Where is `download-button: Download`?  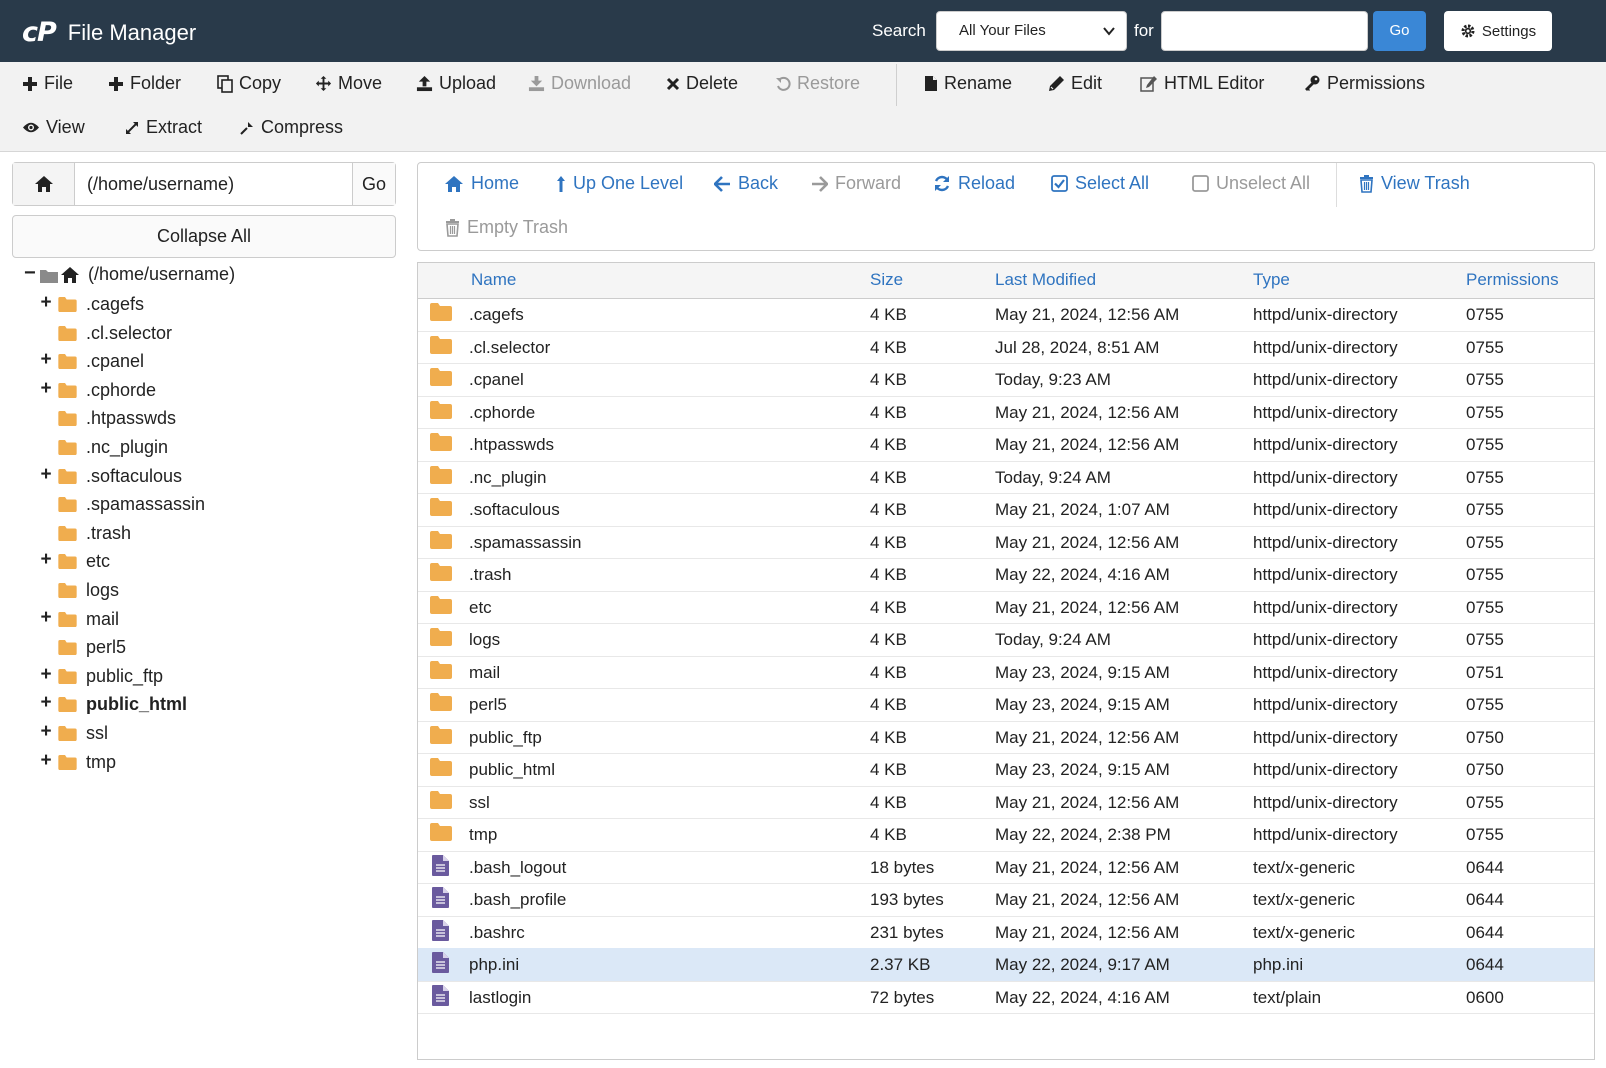 download-button: Download is located at coordinates (579, 83).